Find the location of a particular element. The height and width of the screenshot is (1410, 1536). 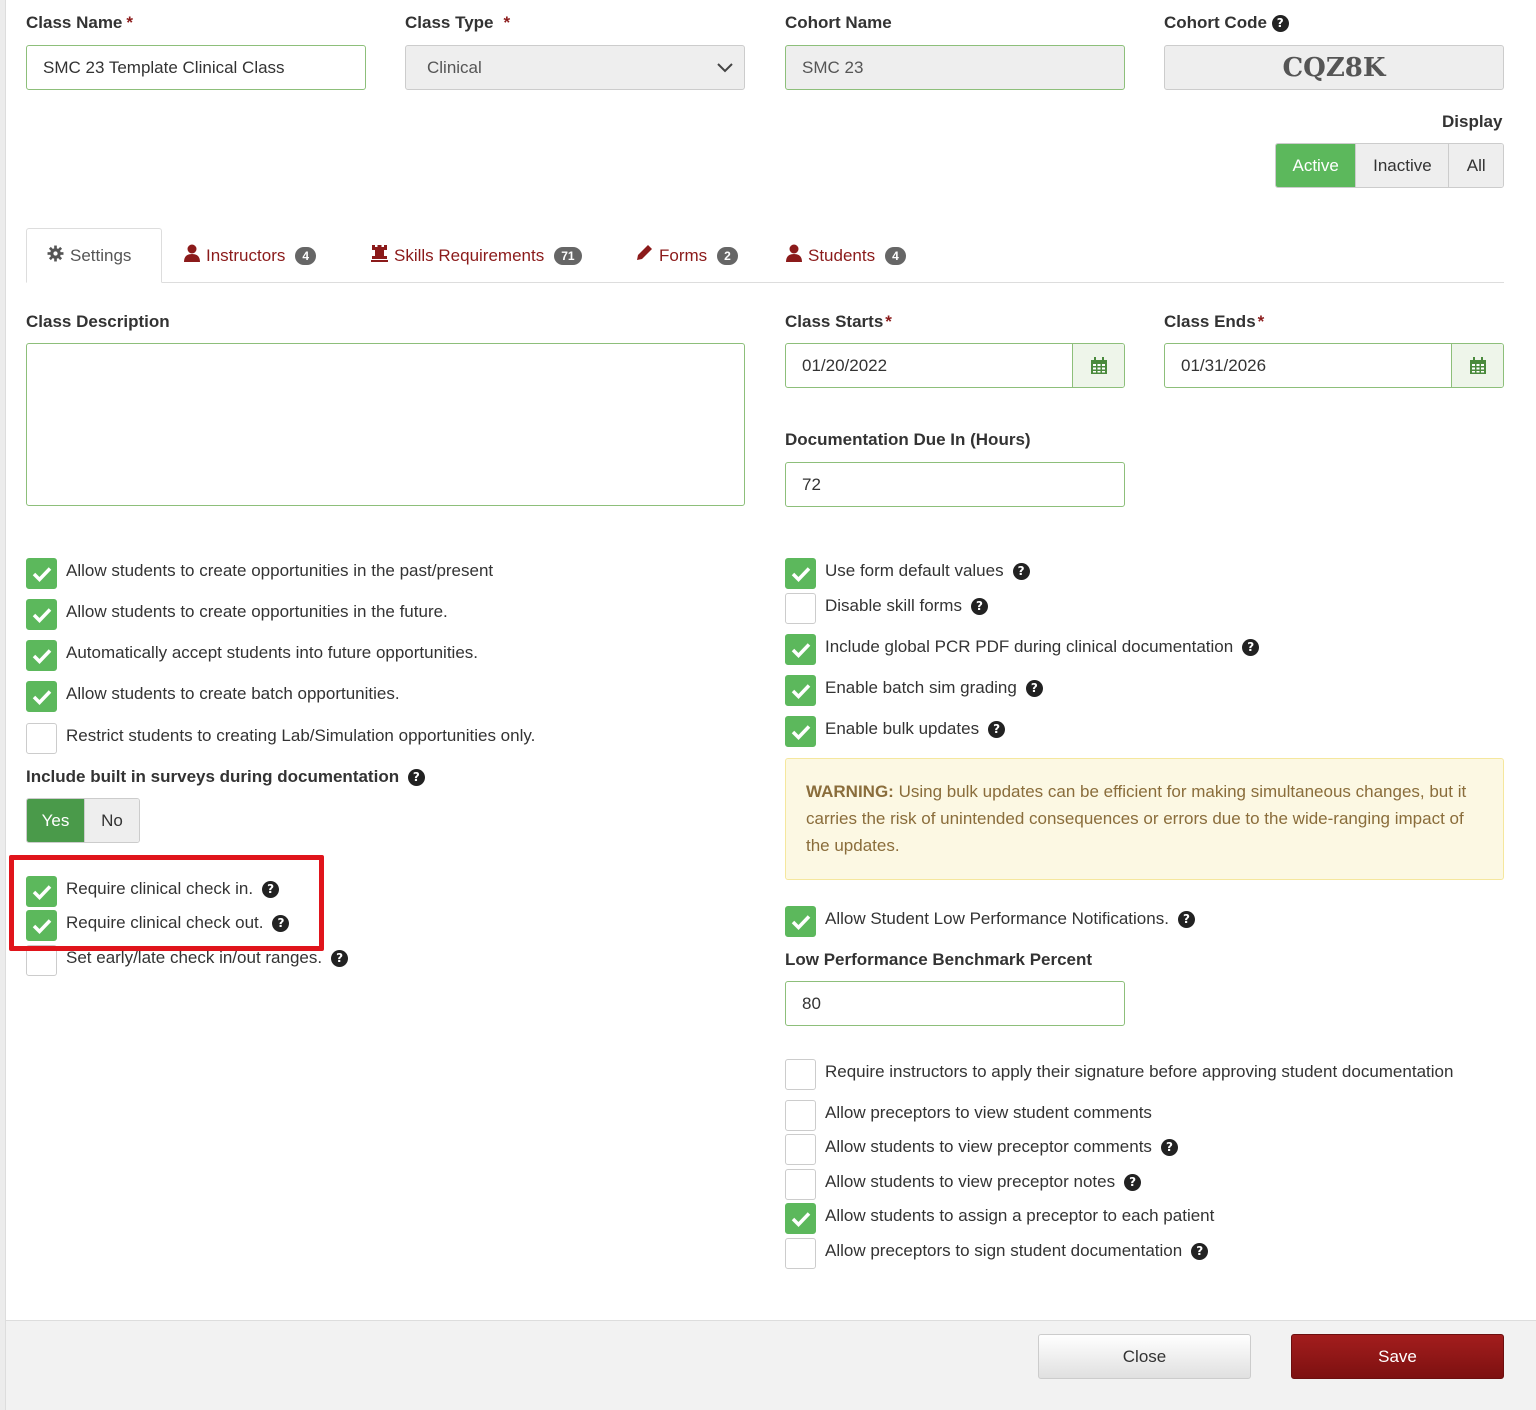

checkbox-restrict-students-to-creating-lab-simulation-opp is located at coordinates (41, 738).